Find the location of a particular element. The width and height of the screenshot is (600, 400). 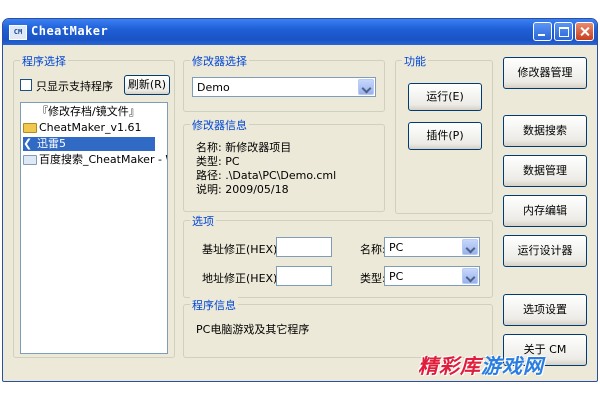

type-dropdown: PC is located at coordinates (432, 276).